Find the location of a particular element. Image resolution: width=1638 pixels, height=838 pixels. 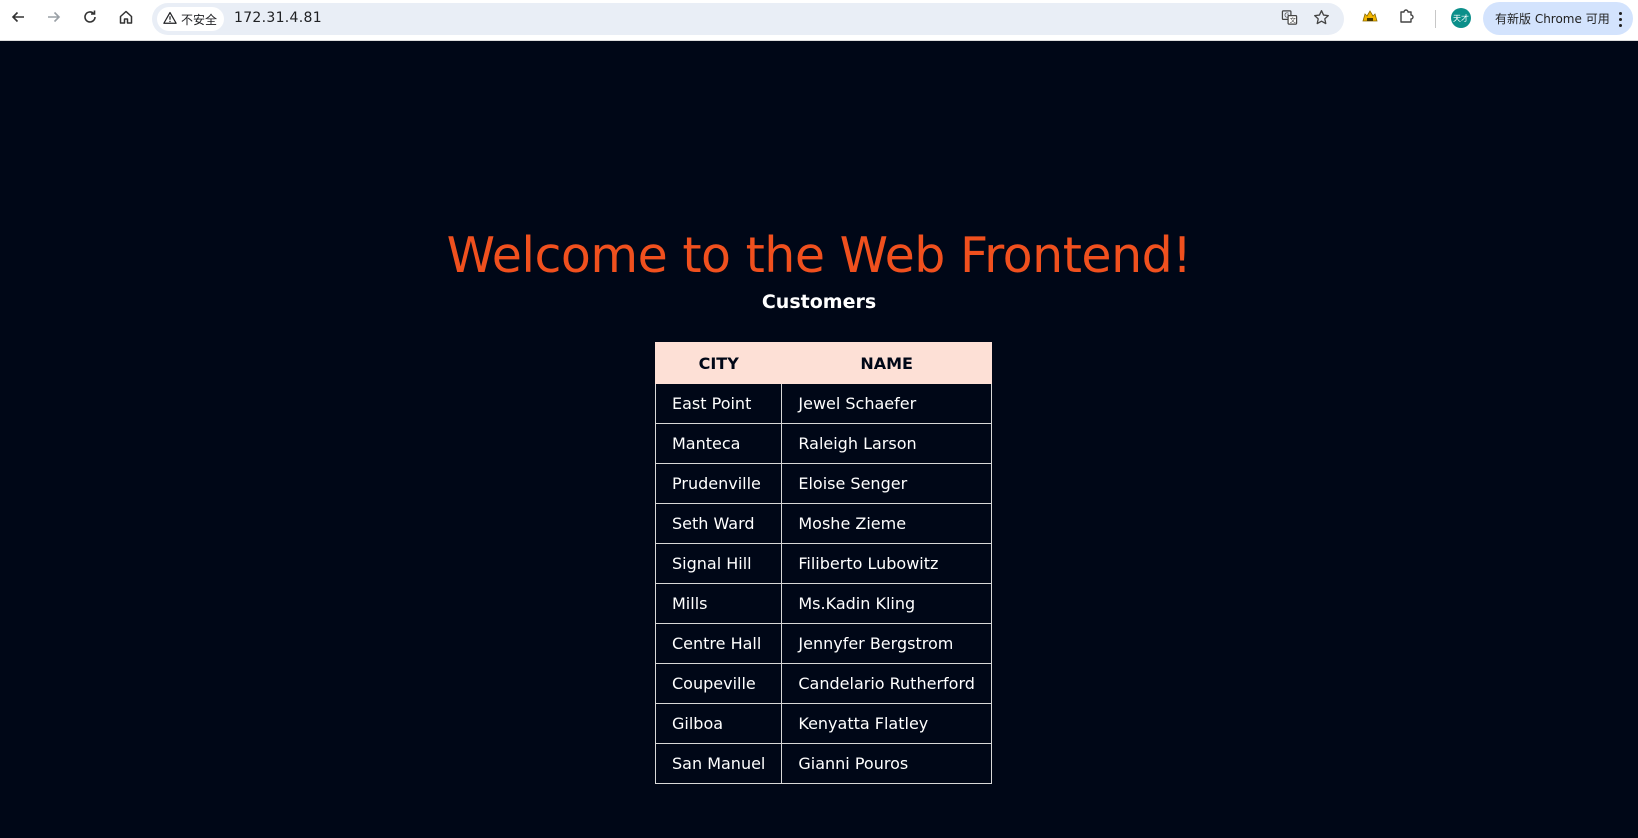

name-cell: Candelario Rutherford is located at coordinates (886, 683).